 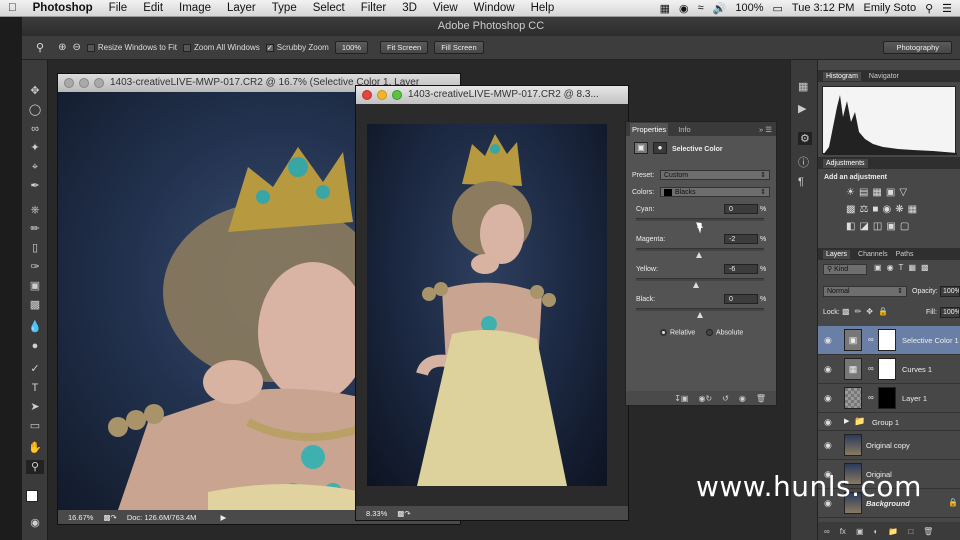 I want to click on doc2-zoom-level: 8.33%, so click(x=376, y=513).